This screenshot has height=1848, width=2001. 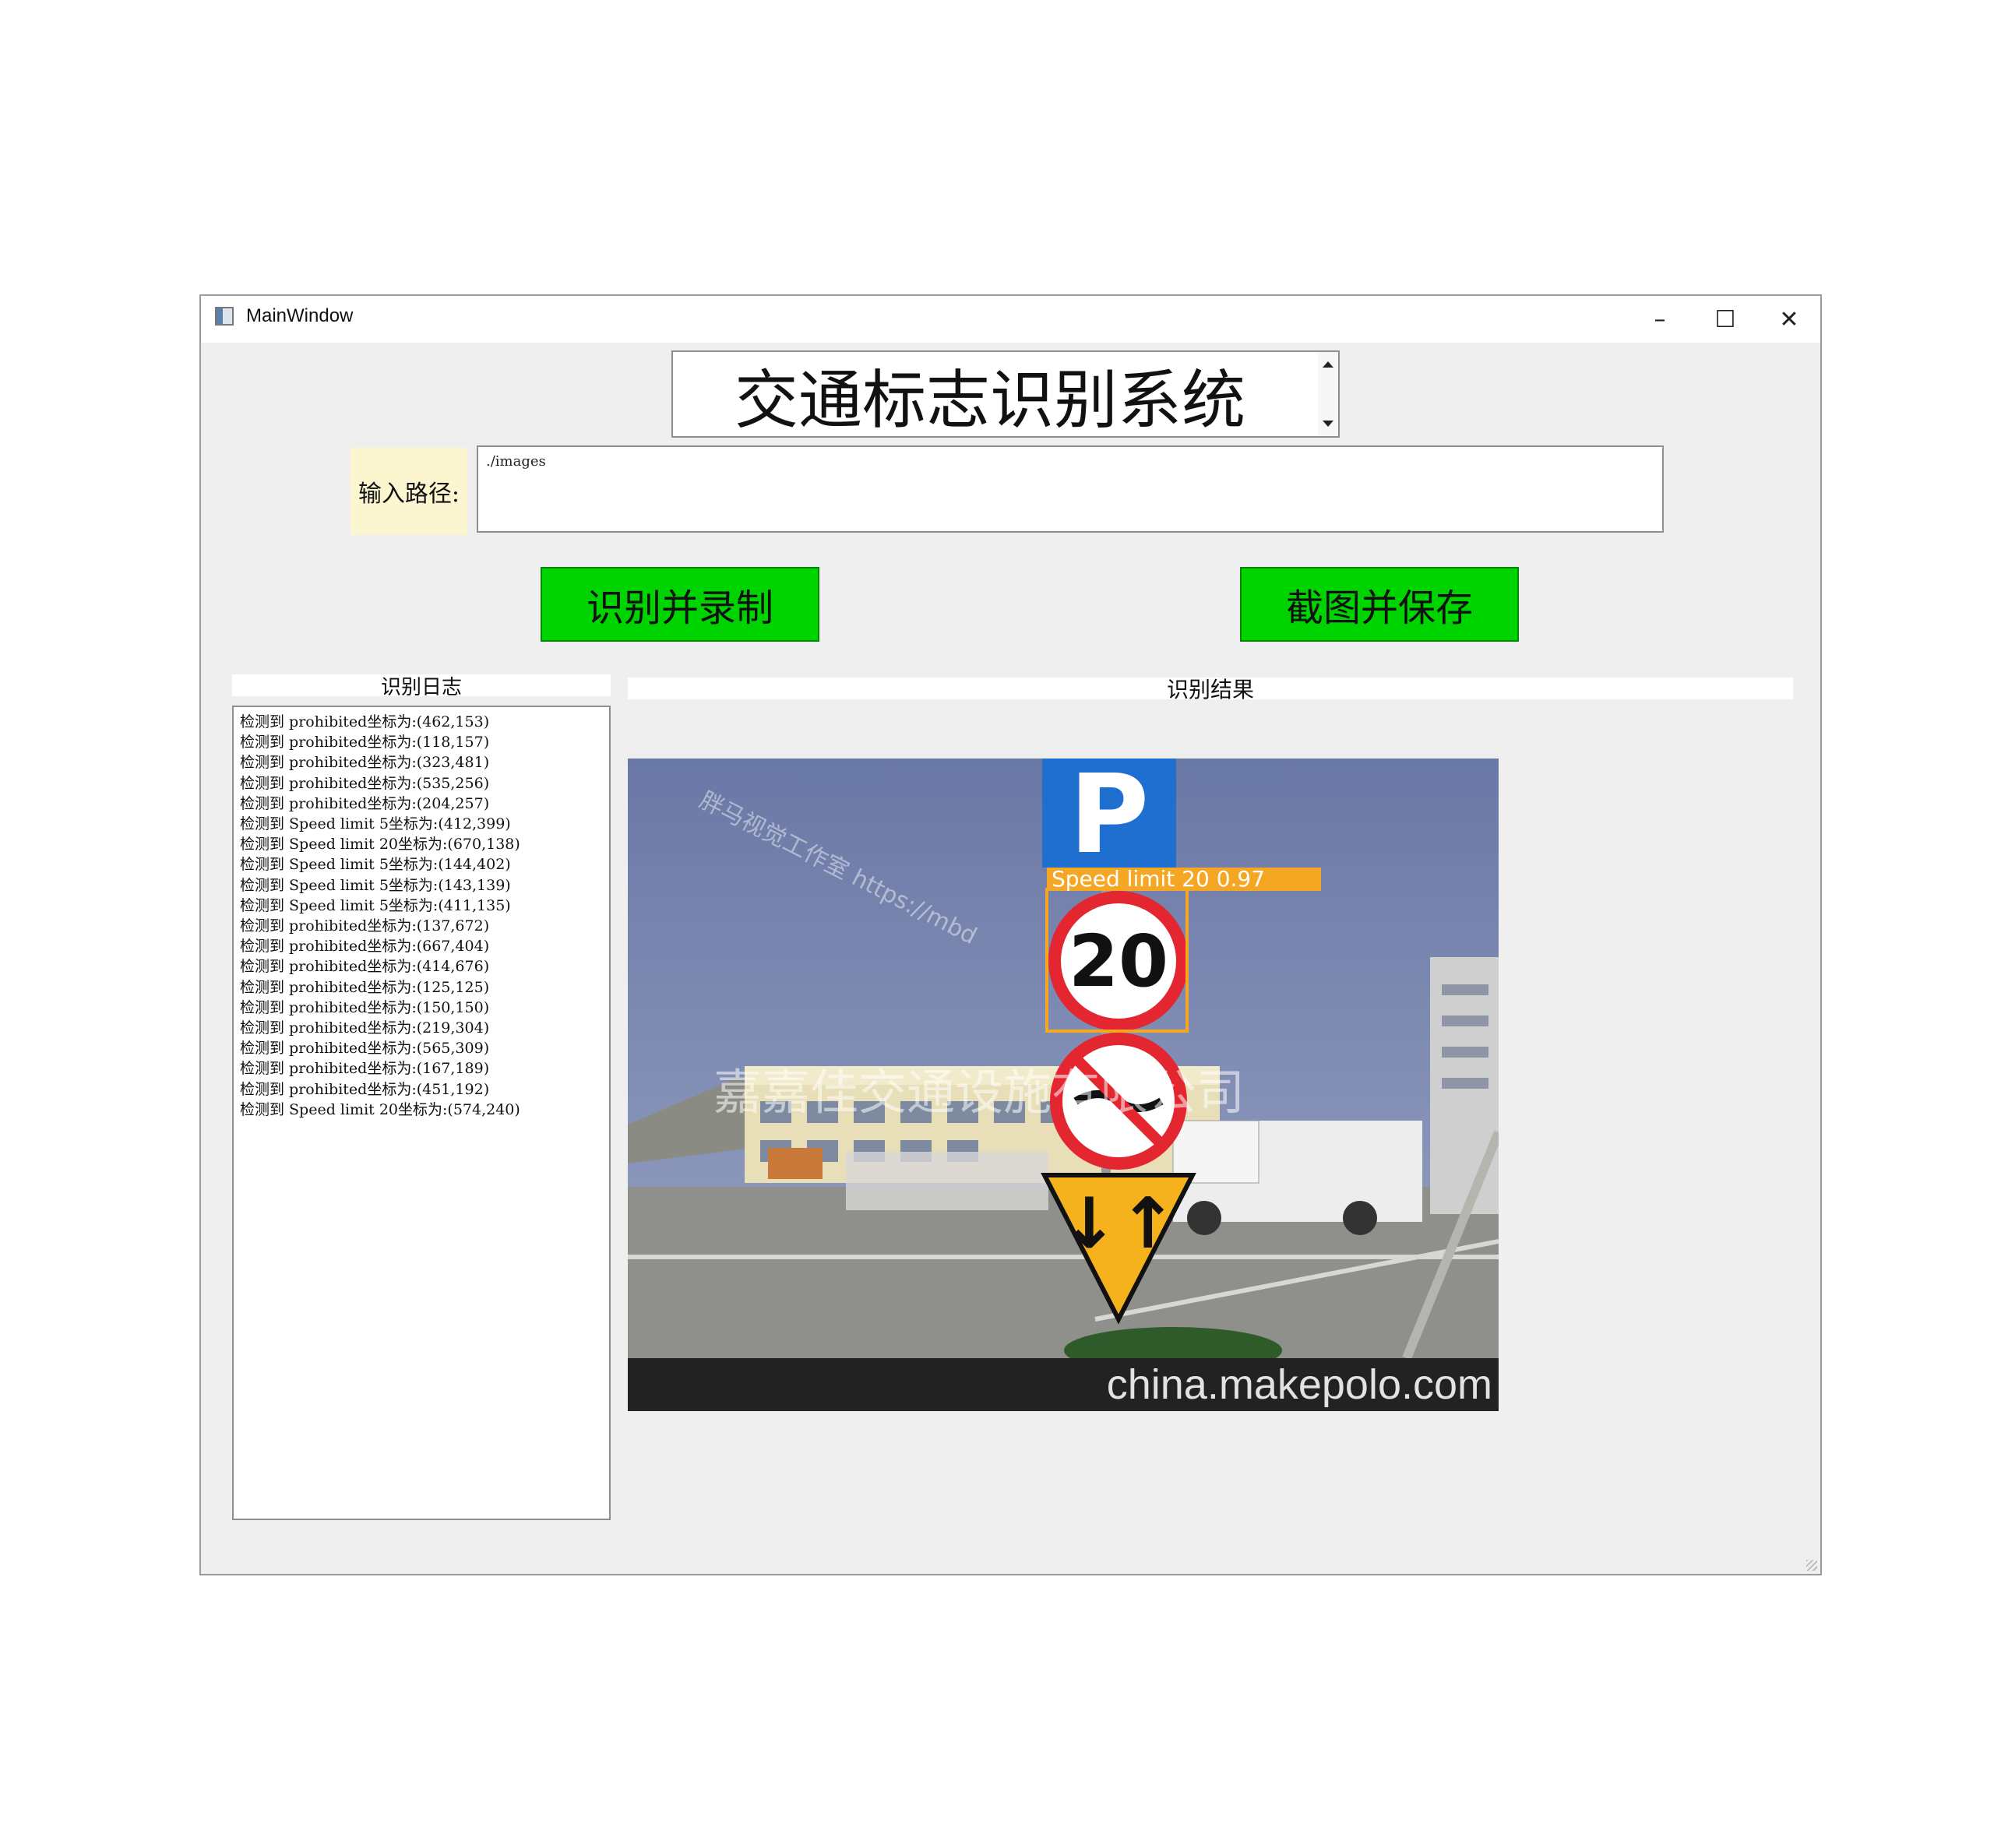 What do you see at coordinates (1300, 1384) in the screenshot?
I see `watermark-site: china.makepolo.com` at bounding box center [1300, 1384].